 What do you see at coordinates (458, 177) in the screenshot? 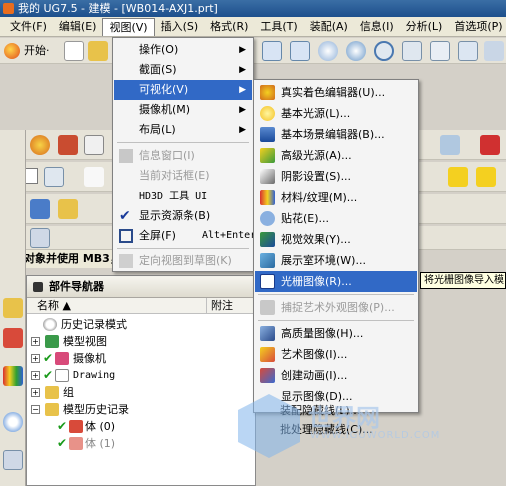
I see `snap-icon` at bounding box center [458, 177].